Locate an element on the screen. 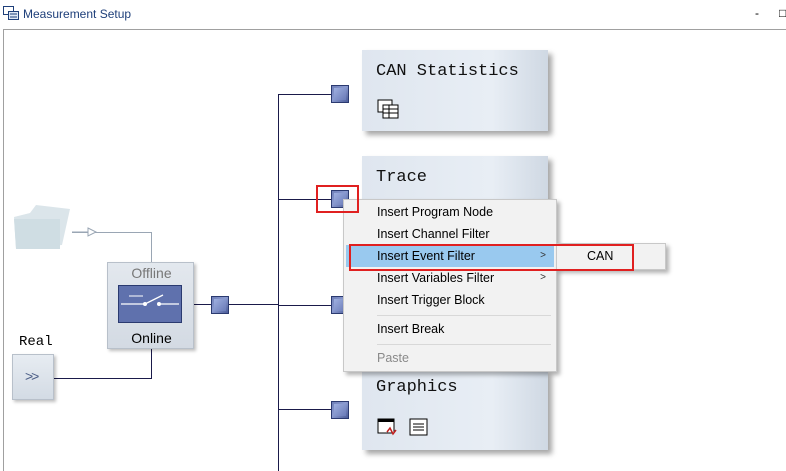  menu-item-label: Insert Program Node is located at coordinates (435, 212).